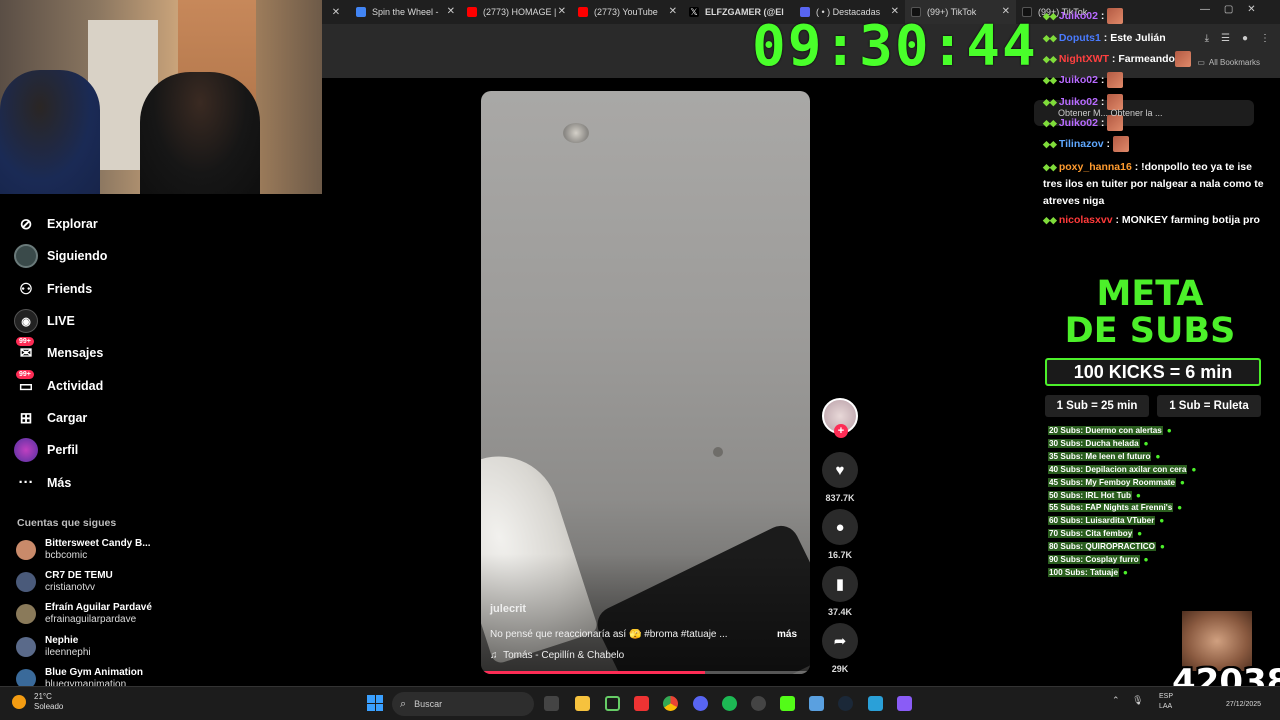  I want to click on video-music: ♫ Tomás - Cepillín & Chabelo, so click(557, 655).